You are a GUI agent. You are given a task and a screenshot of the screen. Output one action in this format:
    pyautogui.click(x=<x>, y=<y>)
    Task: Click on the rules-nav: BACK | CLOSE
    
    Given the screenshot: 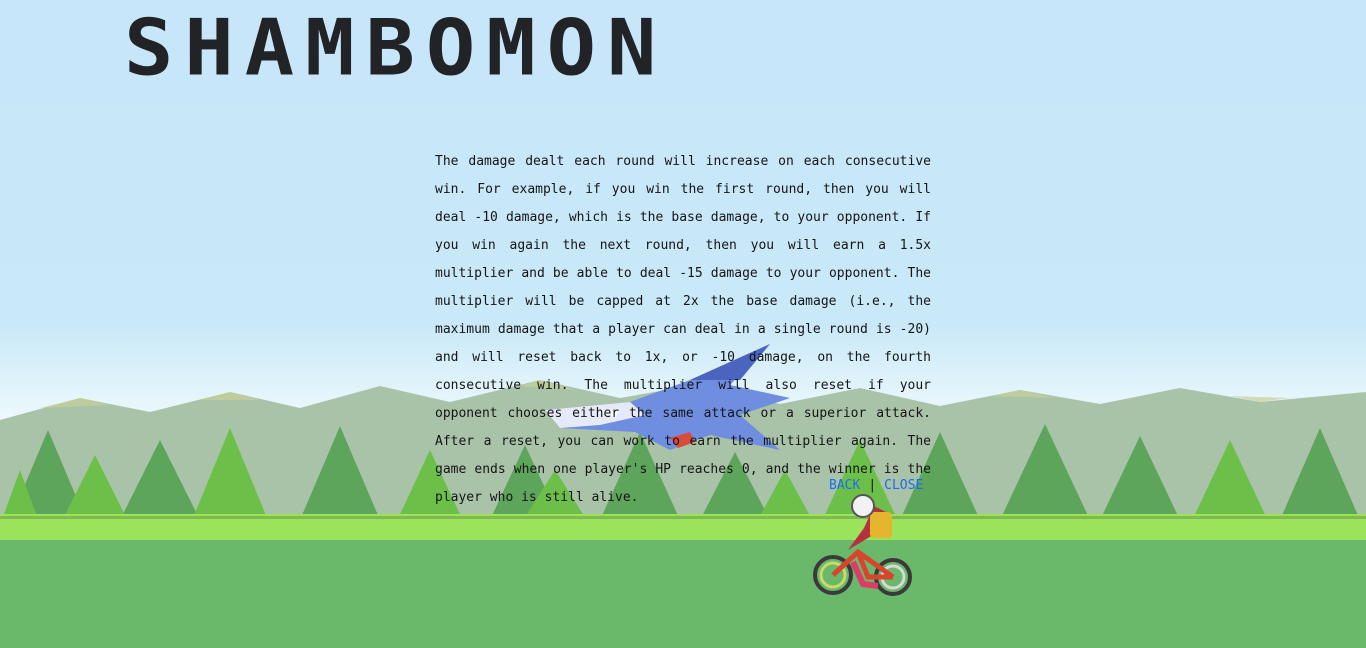 What is the action you would take?
    pyautogui.click(x=876, y=486)
    